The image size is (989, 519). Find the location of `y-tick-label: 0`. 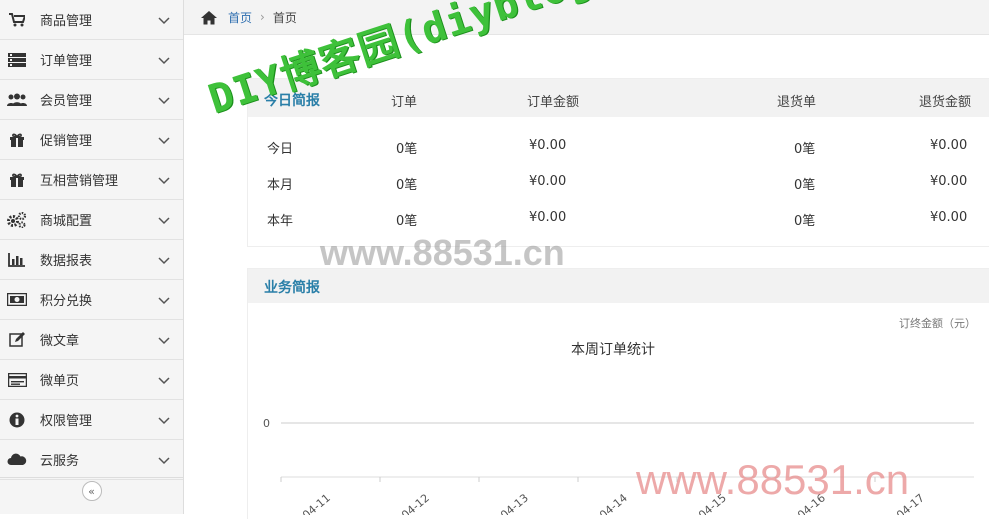

y-tick-label: 0 is located at coordinates (266, 423).